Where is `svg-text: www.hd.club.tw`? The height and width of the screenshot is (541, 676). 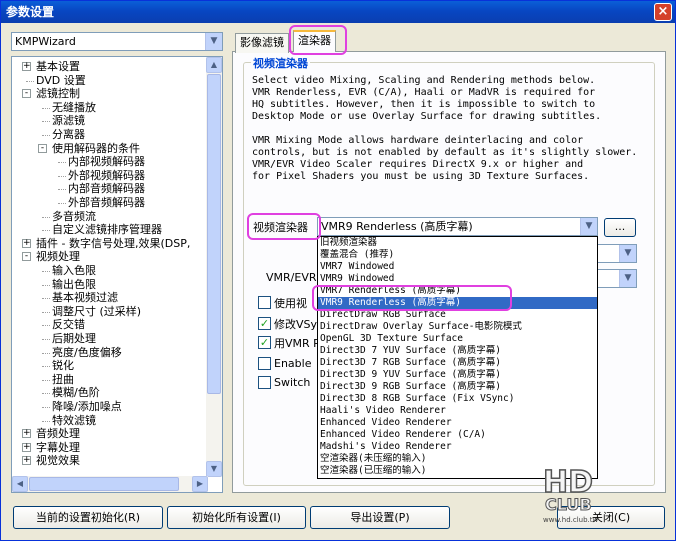 svg-text: www.hd.club.tw is located at coordinates (571, 520).